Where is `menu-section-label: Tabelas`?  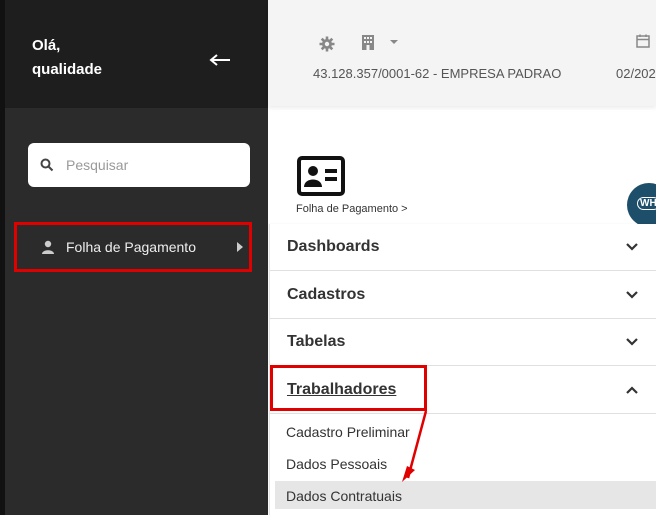
menu-section-label: Tabelas is located at coordinates (316, 341).